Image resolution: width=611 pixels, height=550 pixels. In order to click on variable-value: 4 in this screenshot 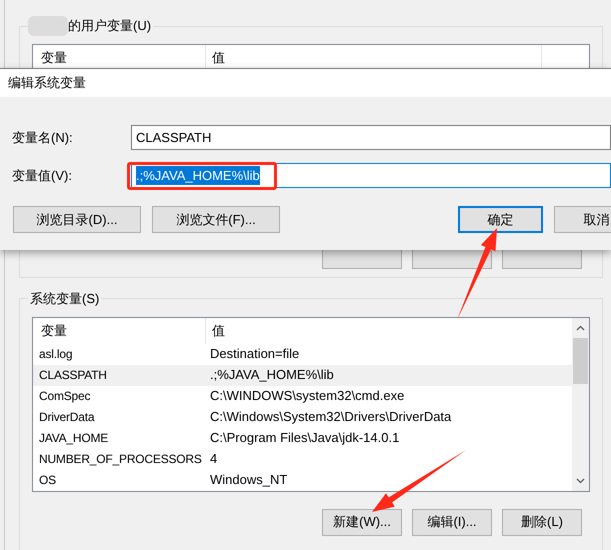, I will do `click(213, 459)`.